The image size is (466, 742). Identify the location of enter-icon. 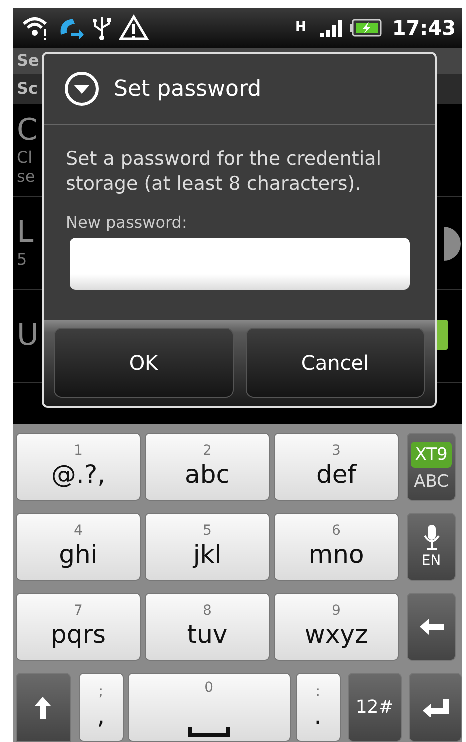
(435, 707).